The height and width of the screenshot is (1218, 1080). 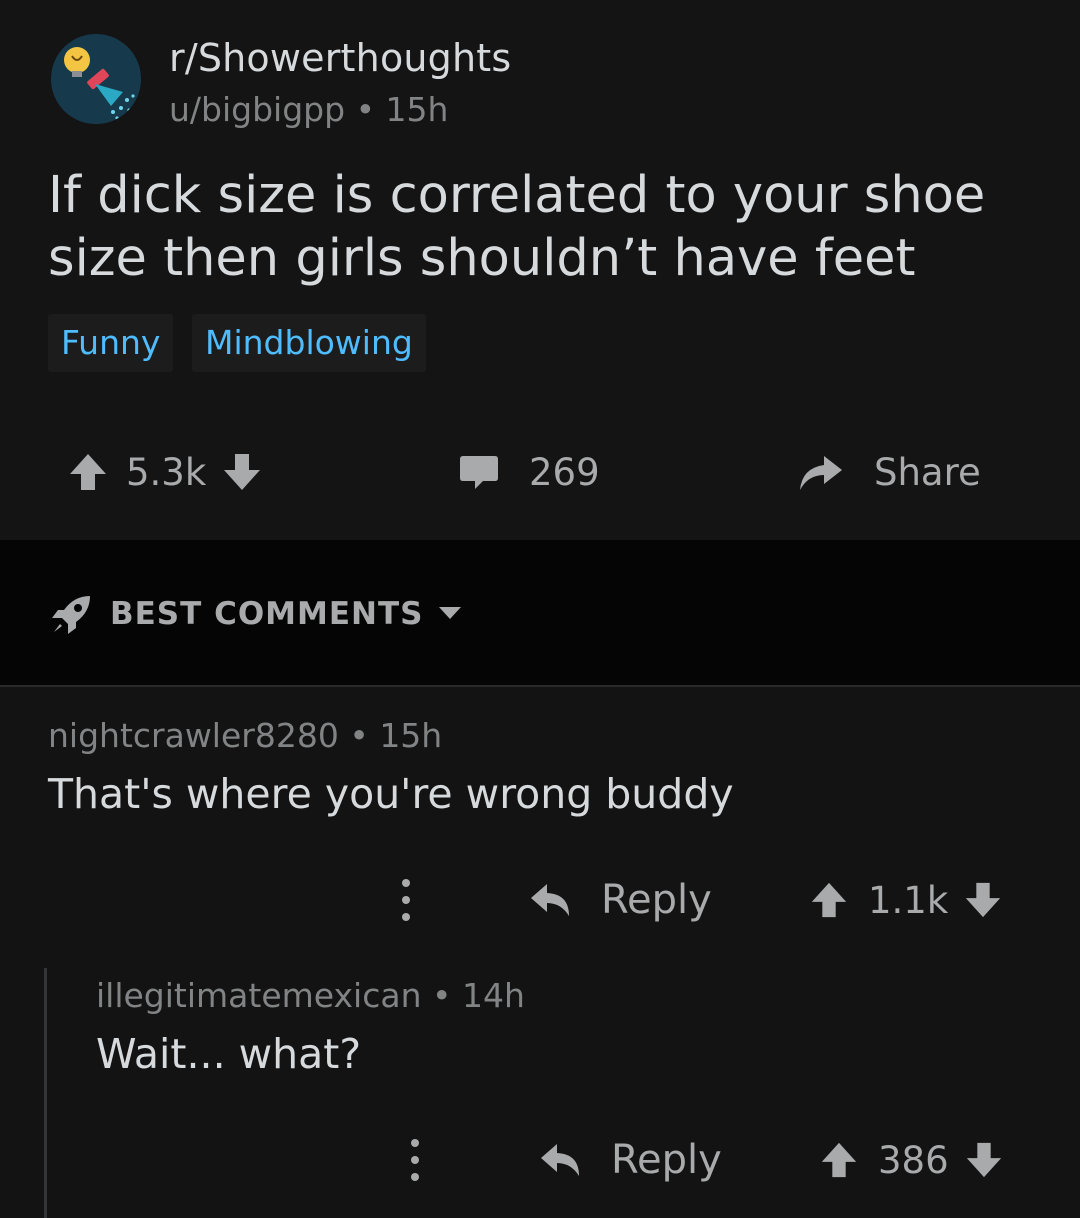 I want to click on post-action-bar: 5.3k 269 Share, so click(x=540, y=472).